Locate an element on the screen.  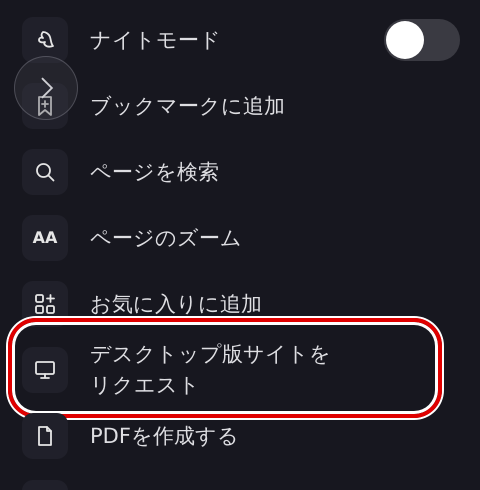
menu-item-label: お気に入りに追加 is located at coordinates (176, 304).